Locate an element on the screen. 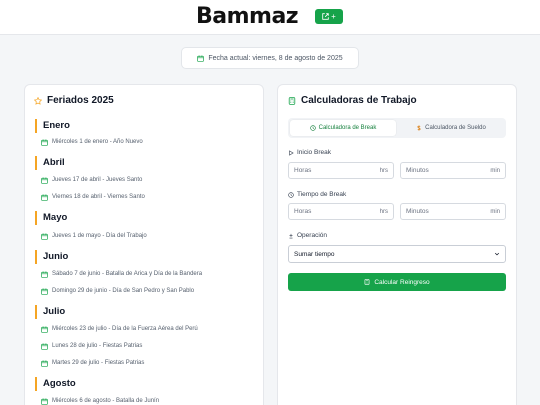 The image size is (540, 405). break-time-hours-input: Horas hrs is located at coordinates (341, 211).